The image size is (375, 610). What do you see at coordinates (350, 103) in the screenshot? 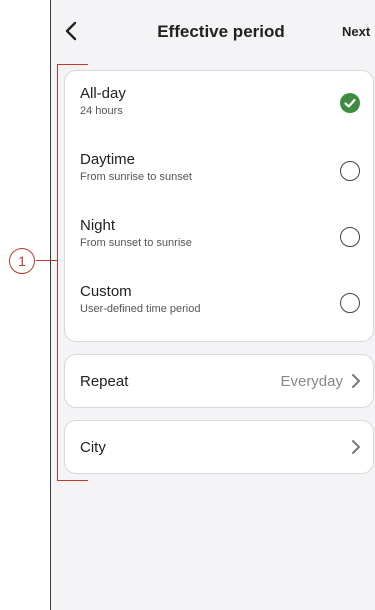
I see `check-icon` at bounding box center [350, 103].